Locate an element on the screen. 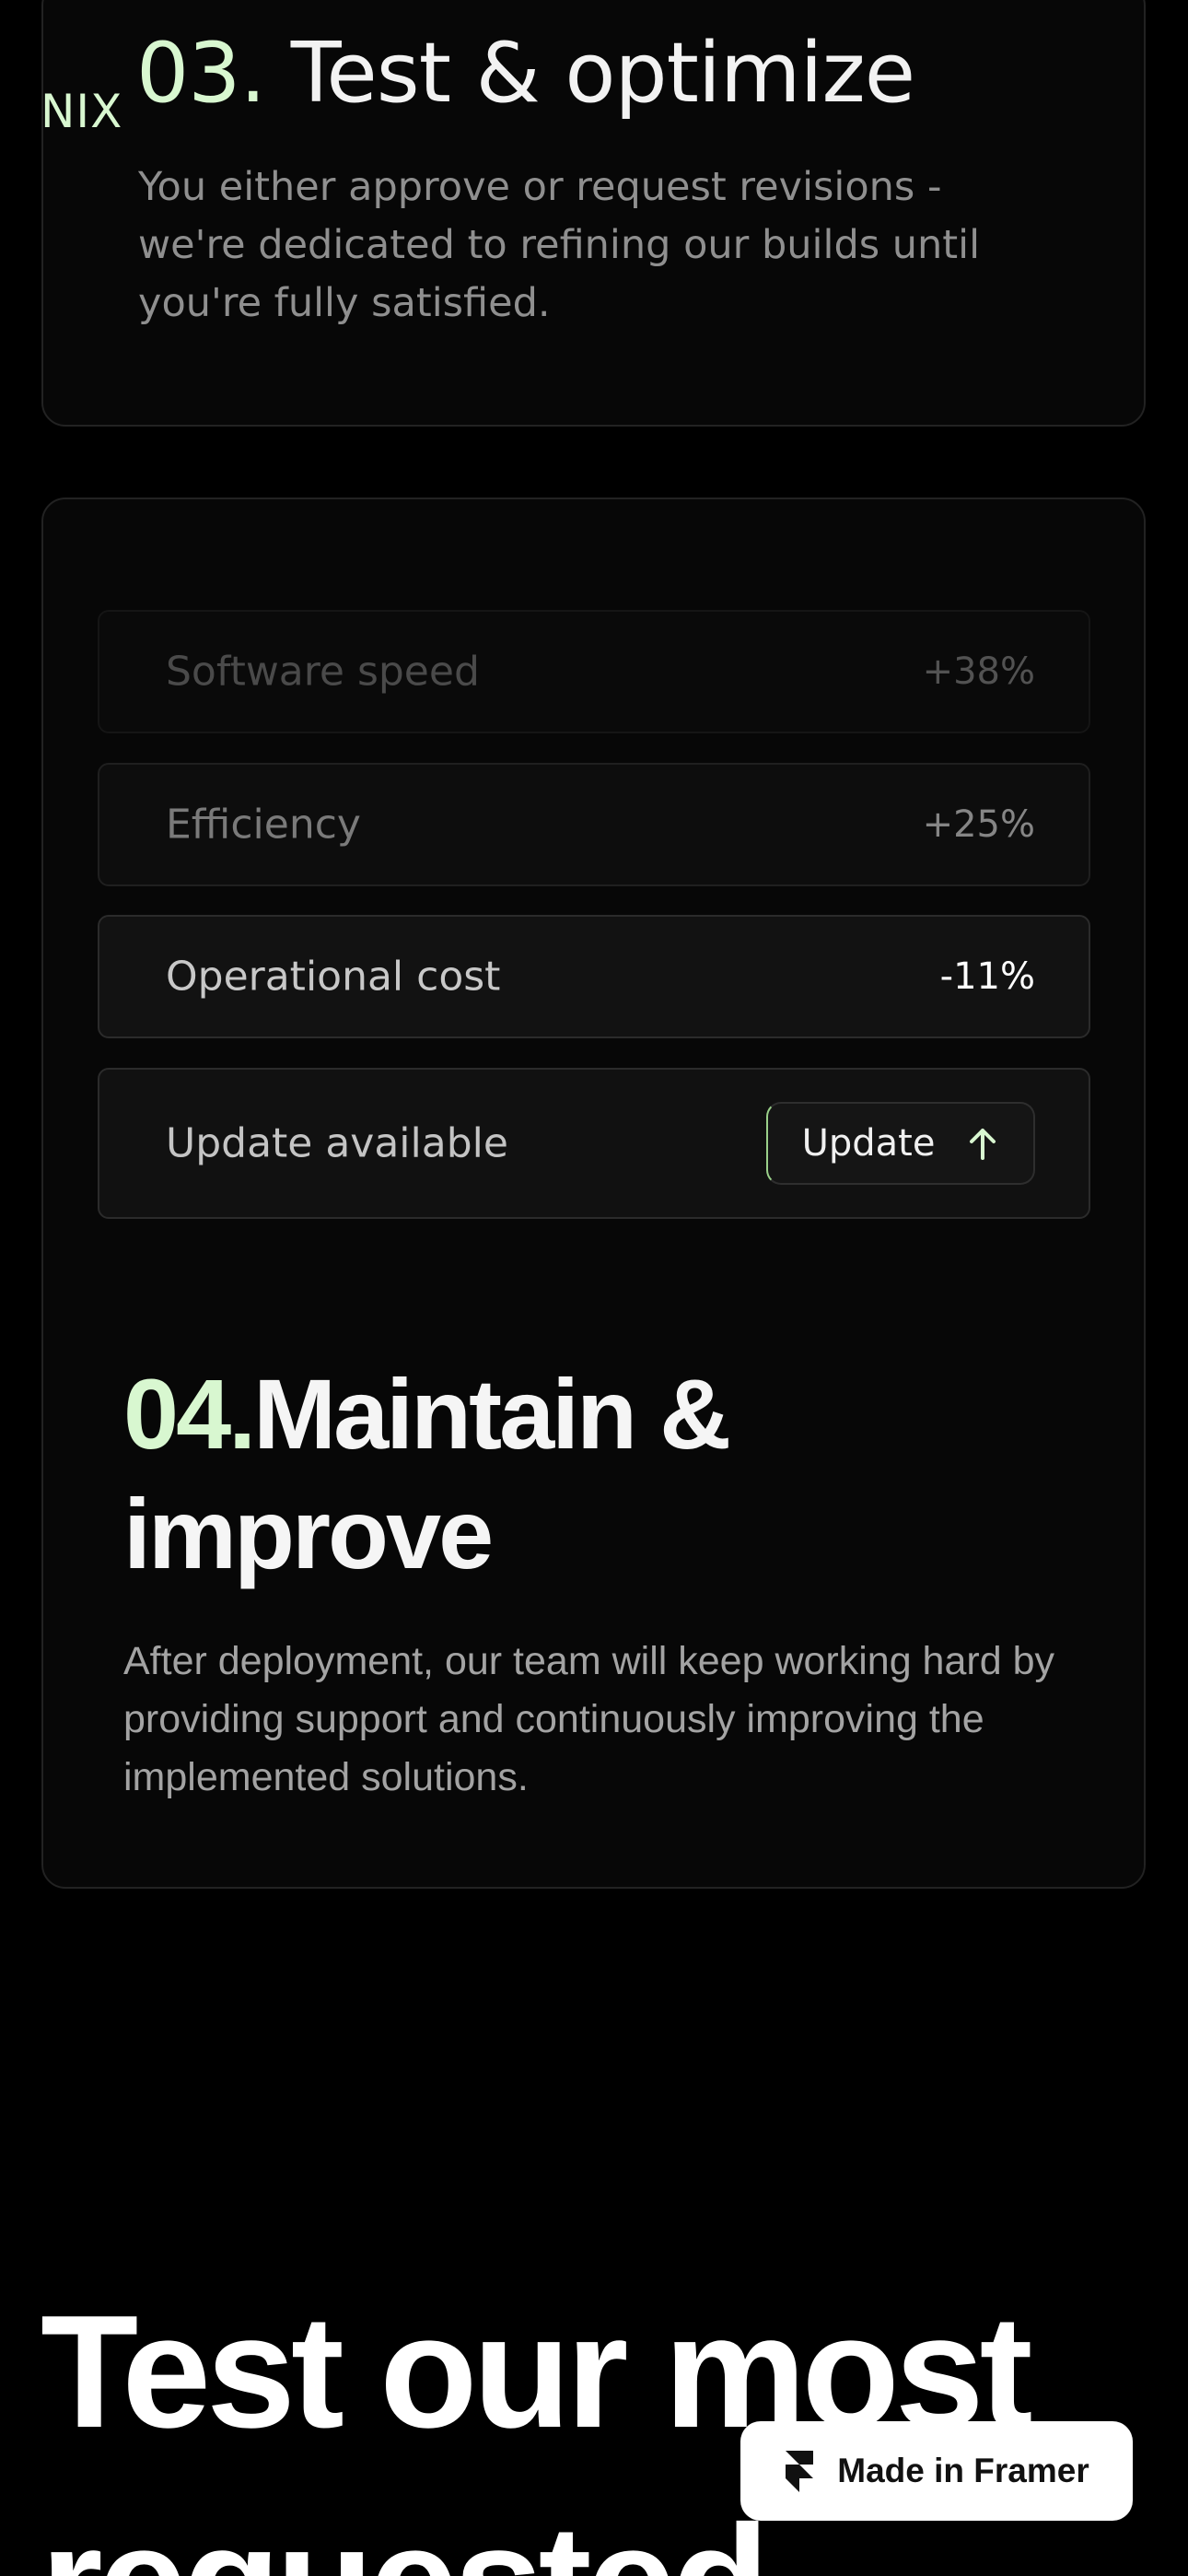  metric-label: Operational cost is located at coordinates (333, 977).